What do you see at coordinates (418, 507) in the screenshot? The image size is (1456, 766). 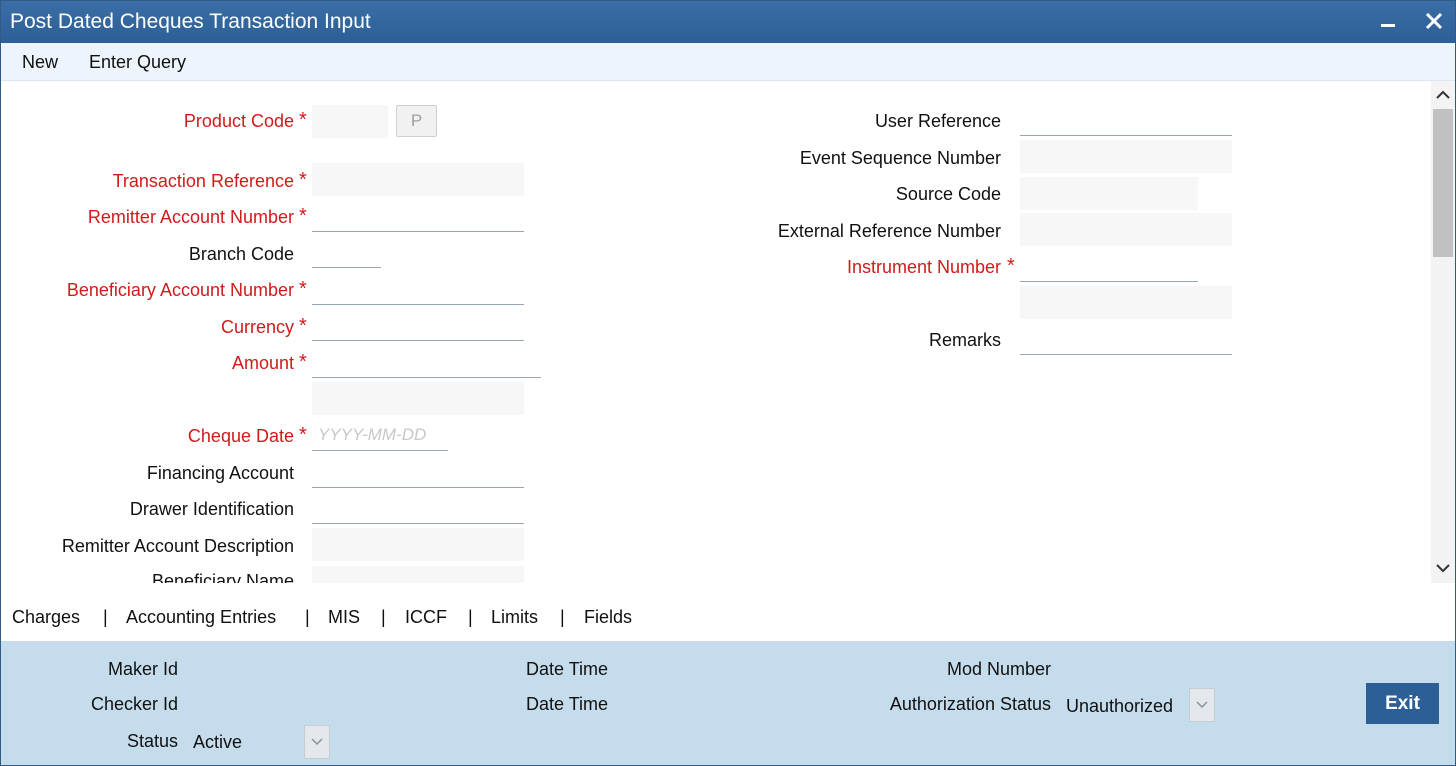 I see `drawer-identification-field` at bounding box center [418, 507].